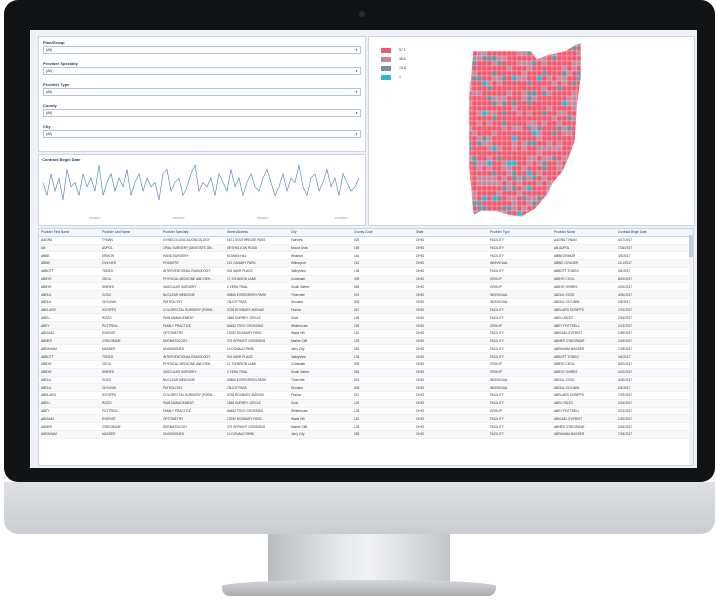 The width and height of the screenshot is (717, 602). What do you see at coordinates (263, 218) in the screenshot?
I see `x-tick-label: 6/1/2017` at bounding box center [263, 218].